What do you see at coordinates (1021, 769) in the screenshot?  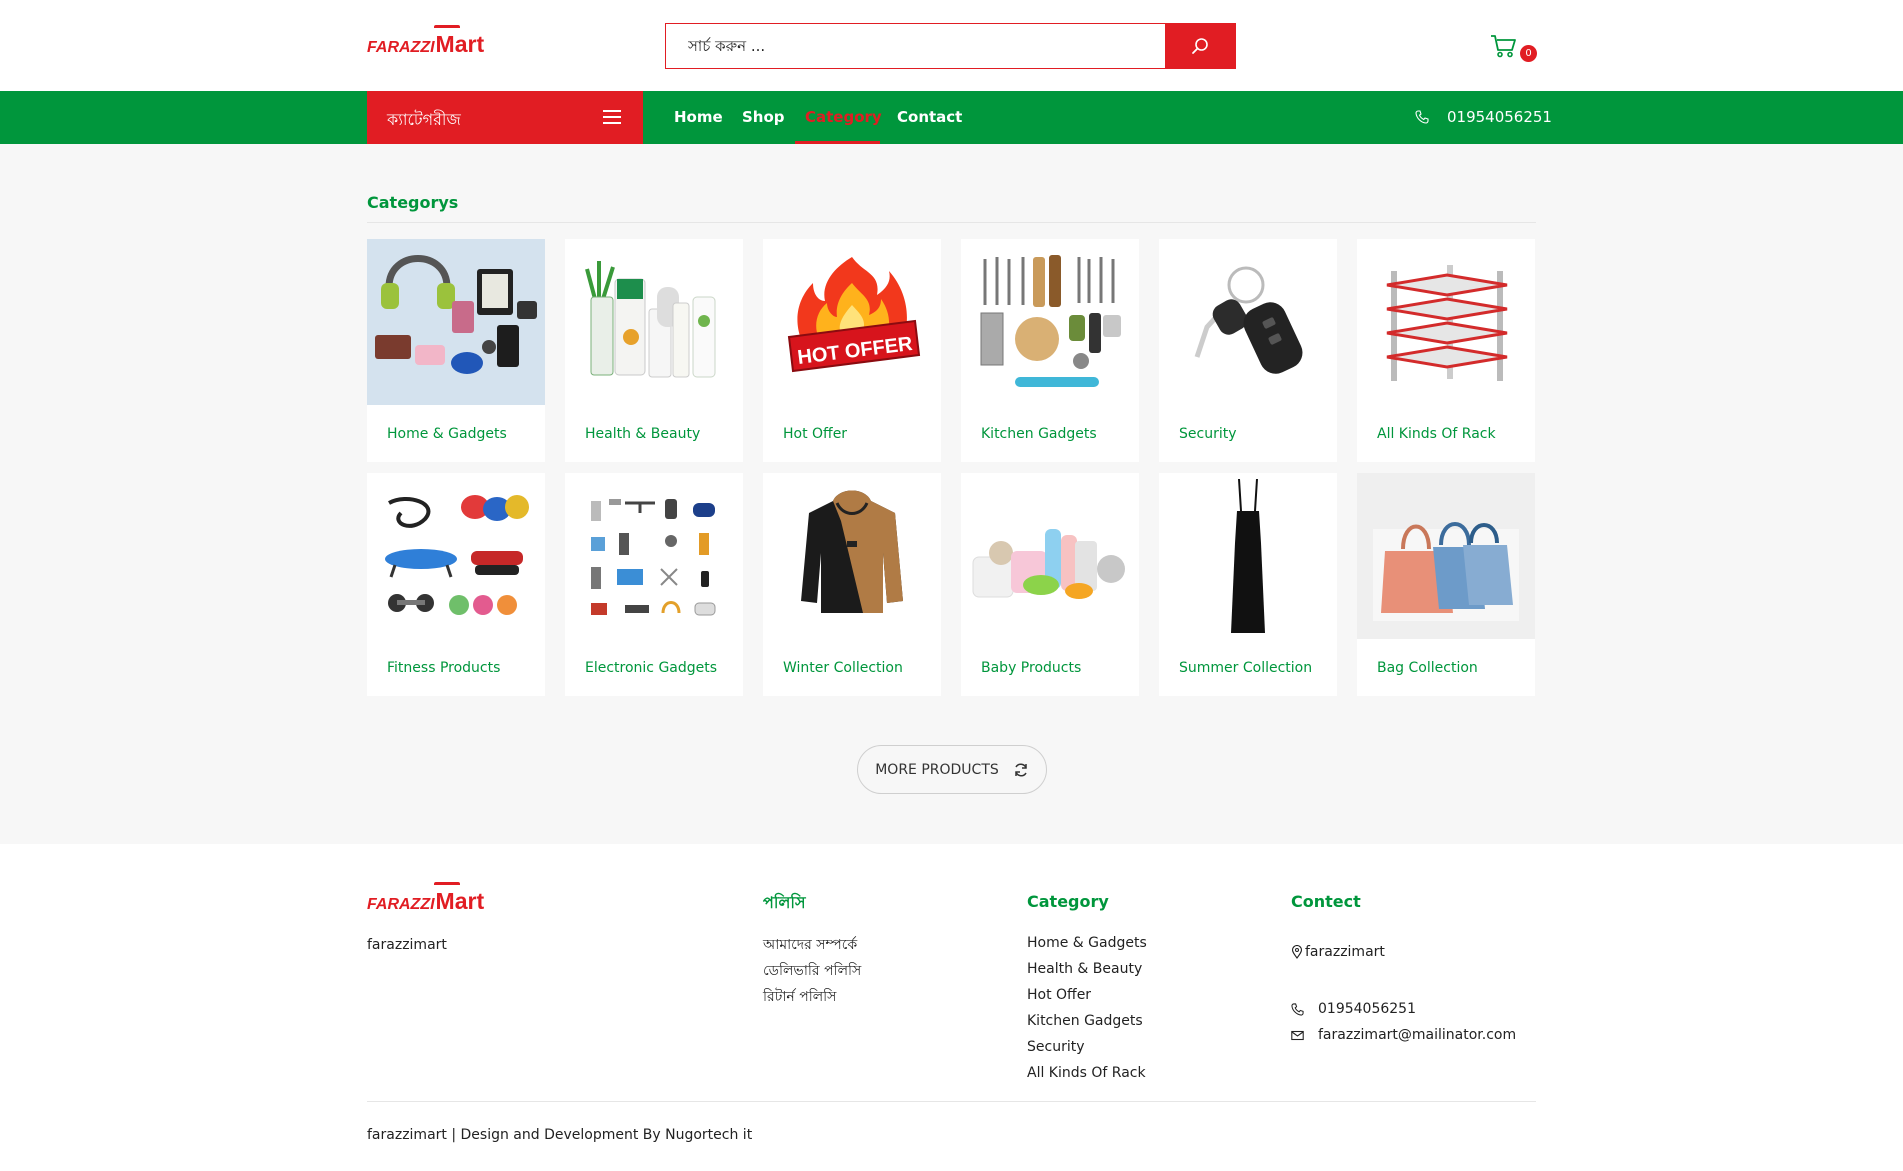 I see `refresh-icon` at bounding box center [1021, 769].